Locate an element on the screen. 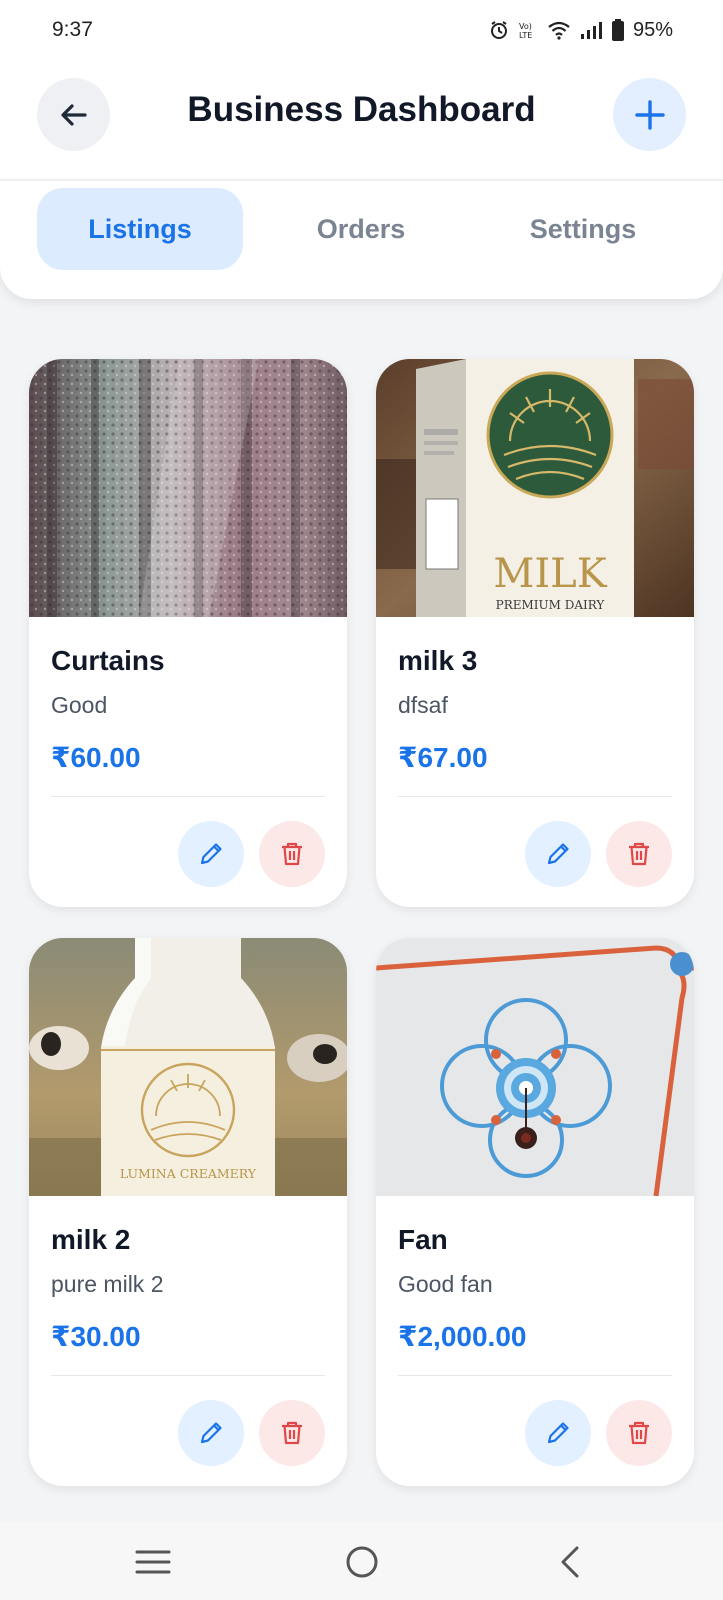  svg-text: LTE is located at coordinates (525, 35).